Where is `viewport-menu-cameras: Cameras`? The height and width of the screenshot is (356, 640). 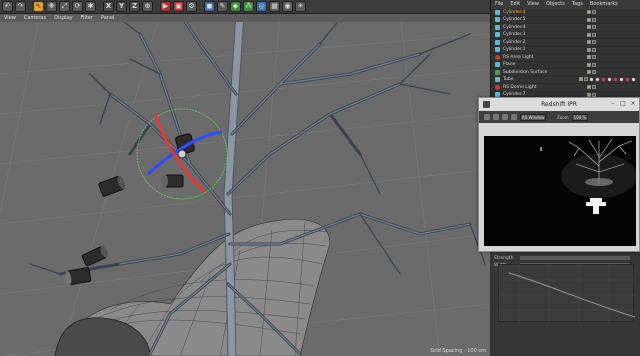
viewport-menu-cameras: Cameras is located at coordinates (35, 18).